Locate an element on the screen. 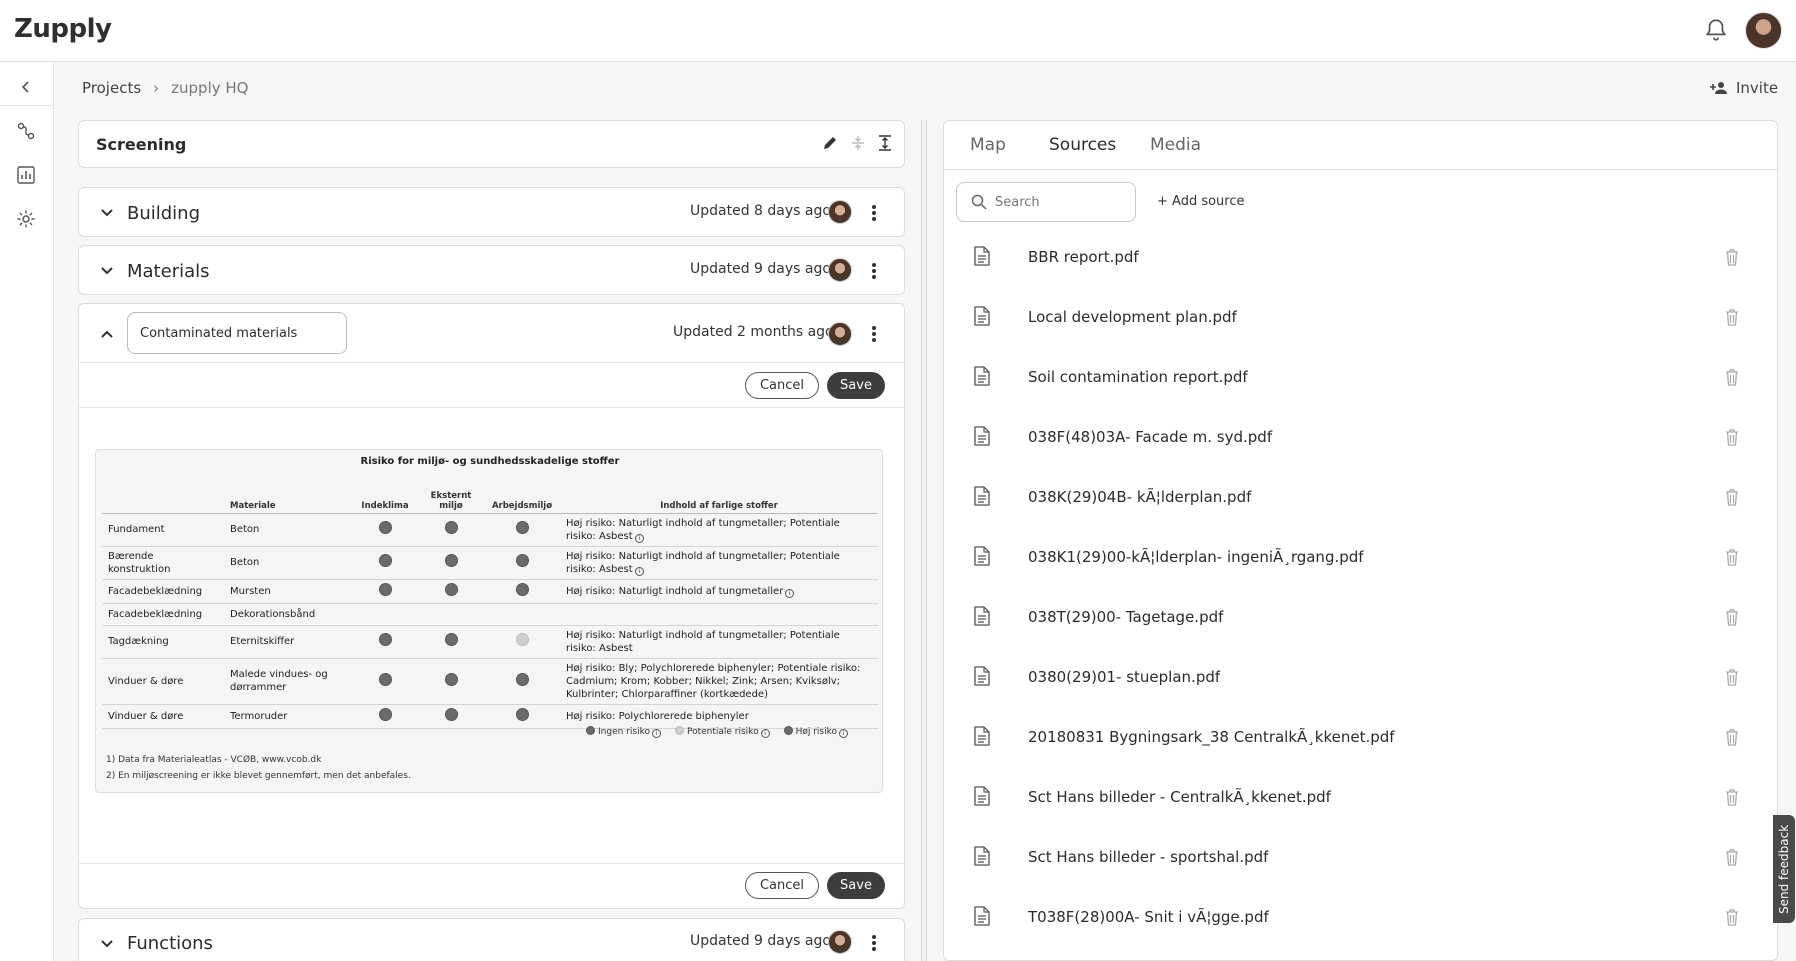  save-button: Save is located at coordinates (856, 385).